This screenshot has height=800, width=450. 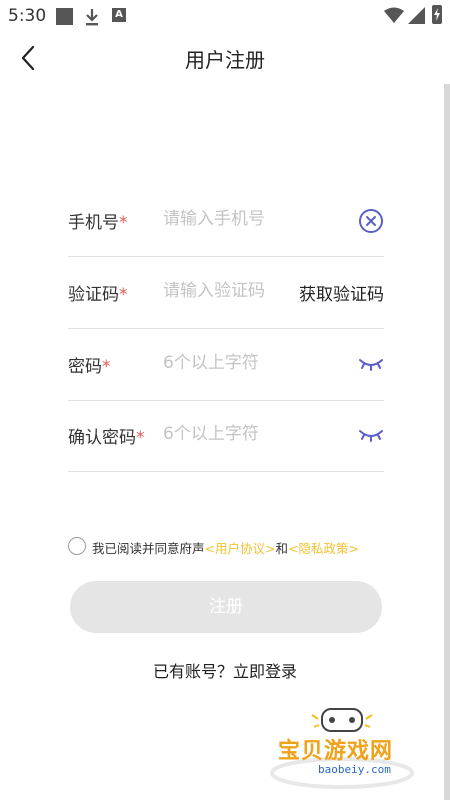 I want to click on scrollbar, so click(x=447, y=442).